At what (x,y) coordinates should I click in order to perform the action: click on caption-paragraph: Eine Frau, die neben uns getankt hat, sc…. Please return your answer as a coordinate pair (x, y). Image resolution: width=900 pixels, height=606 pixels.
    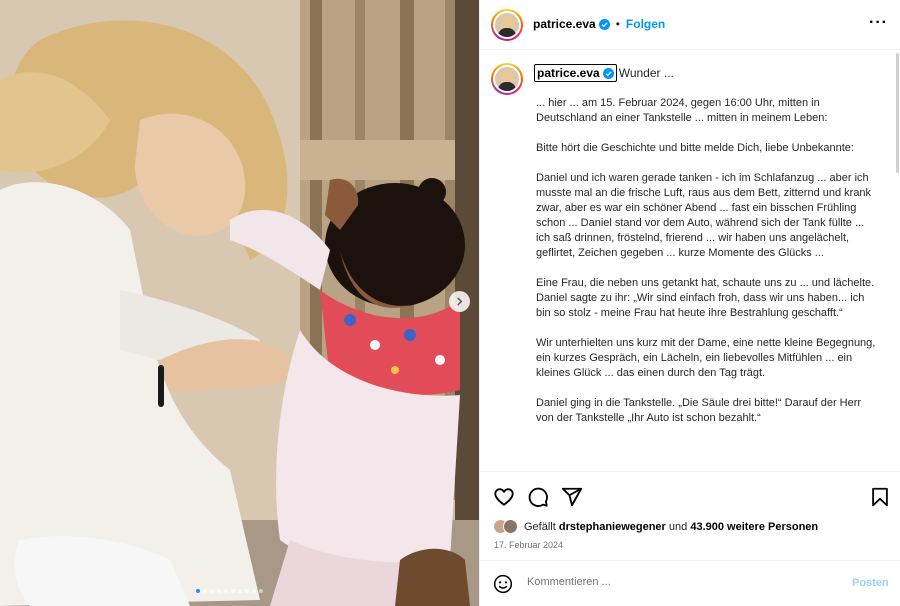
    Looking at the image, I should click on (705, 298).